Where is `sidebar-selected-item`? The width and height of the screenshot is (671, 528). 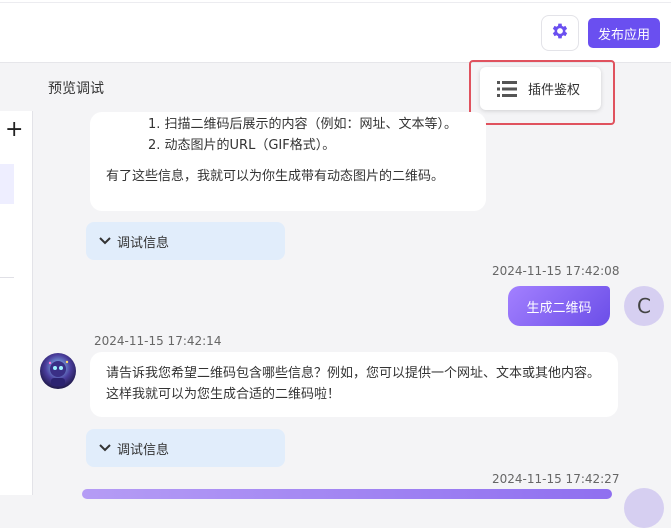 sidebar-selected-item is located at coordinates (7, 184).